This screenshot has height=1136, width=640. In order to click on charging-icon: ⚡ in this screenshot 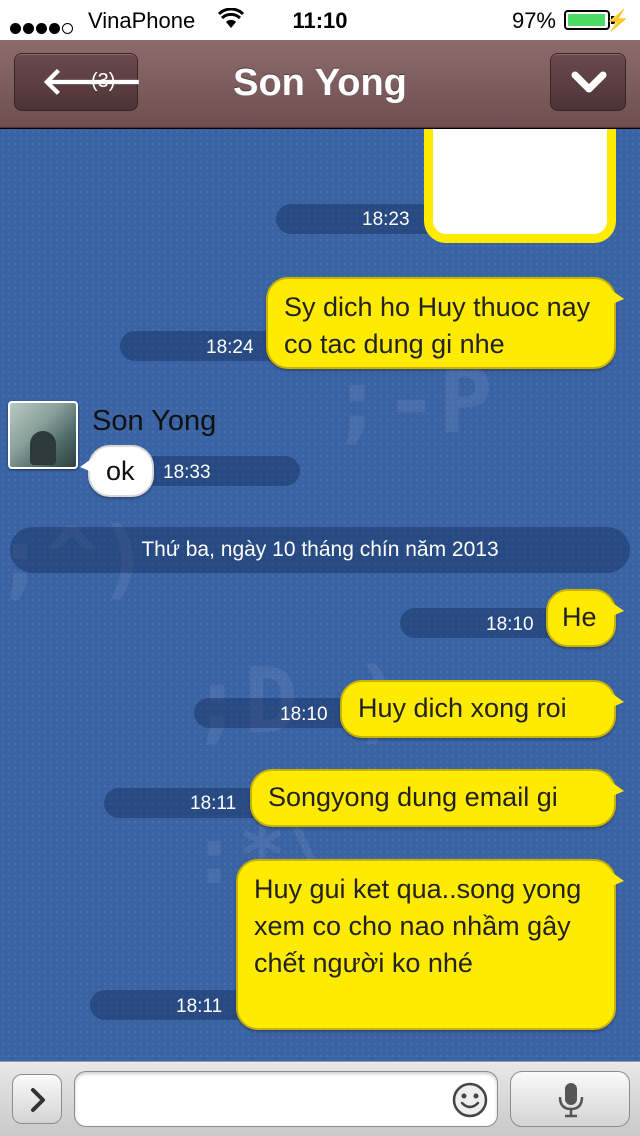, I will do `click(617, 21)`.